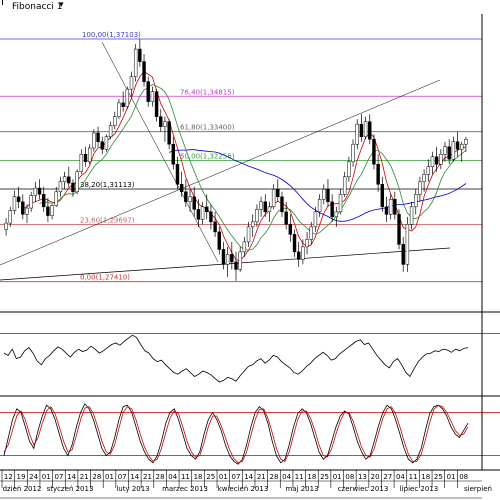 This screenshot has width=500, height=500. Describe the element at coordinates (236, 358) in the screenshot. I see `osc-line` at that location.